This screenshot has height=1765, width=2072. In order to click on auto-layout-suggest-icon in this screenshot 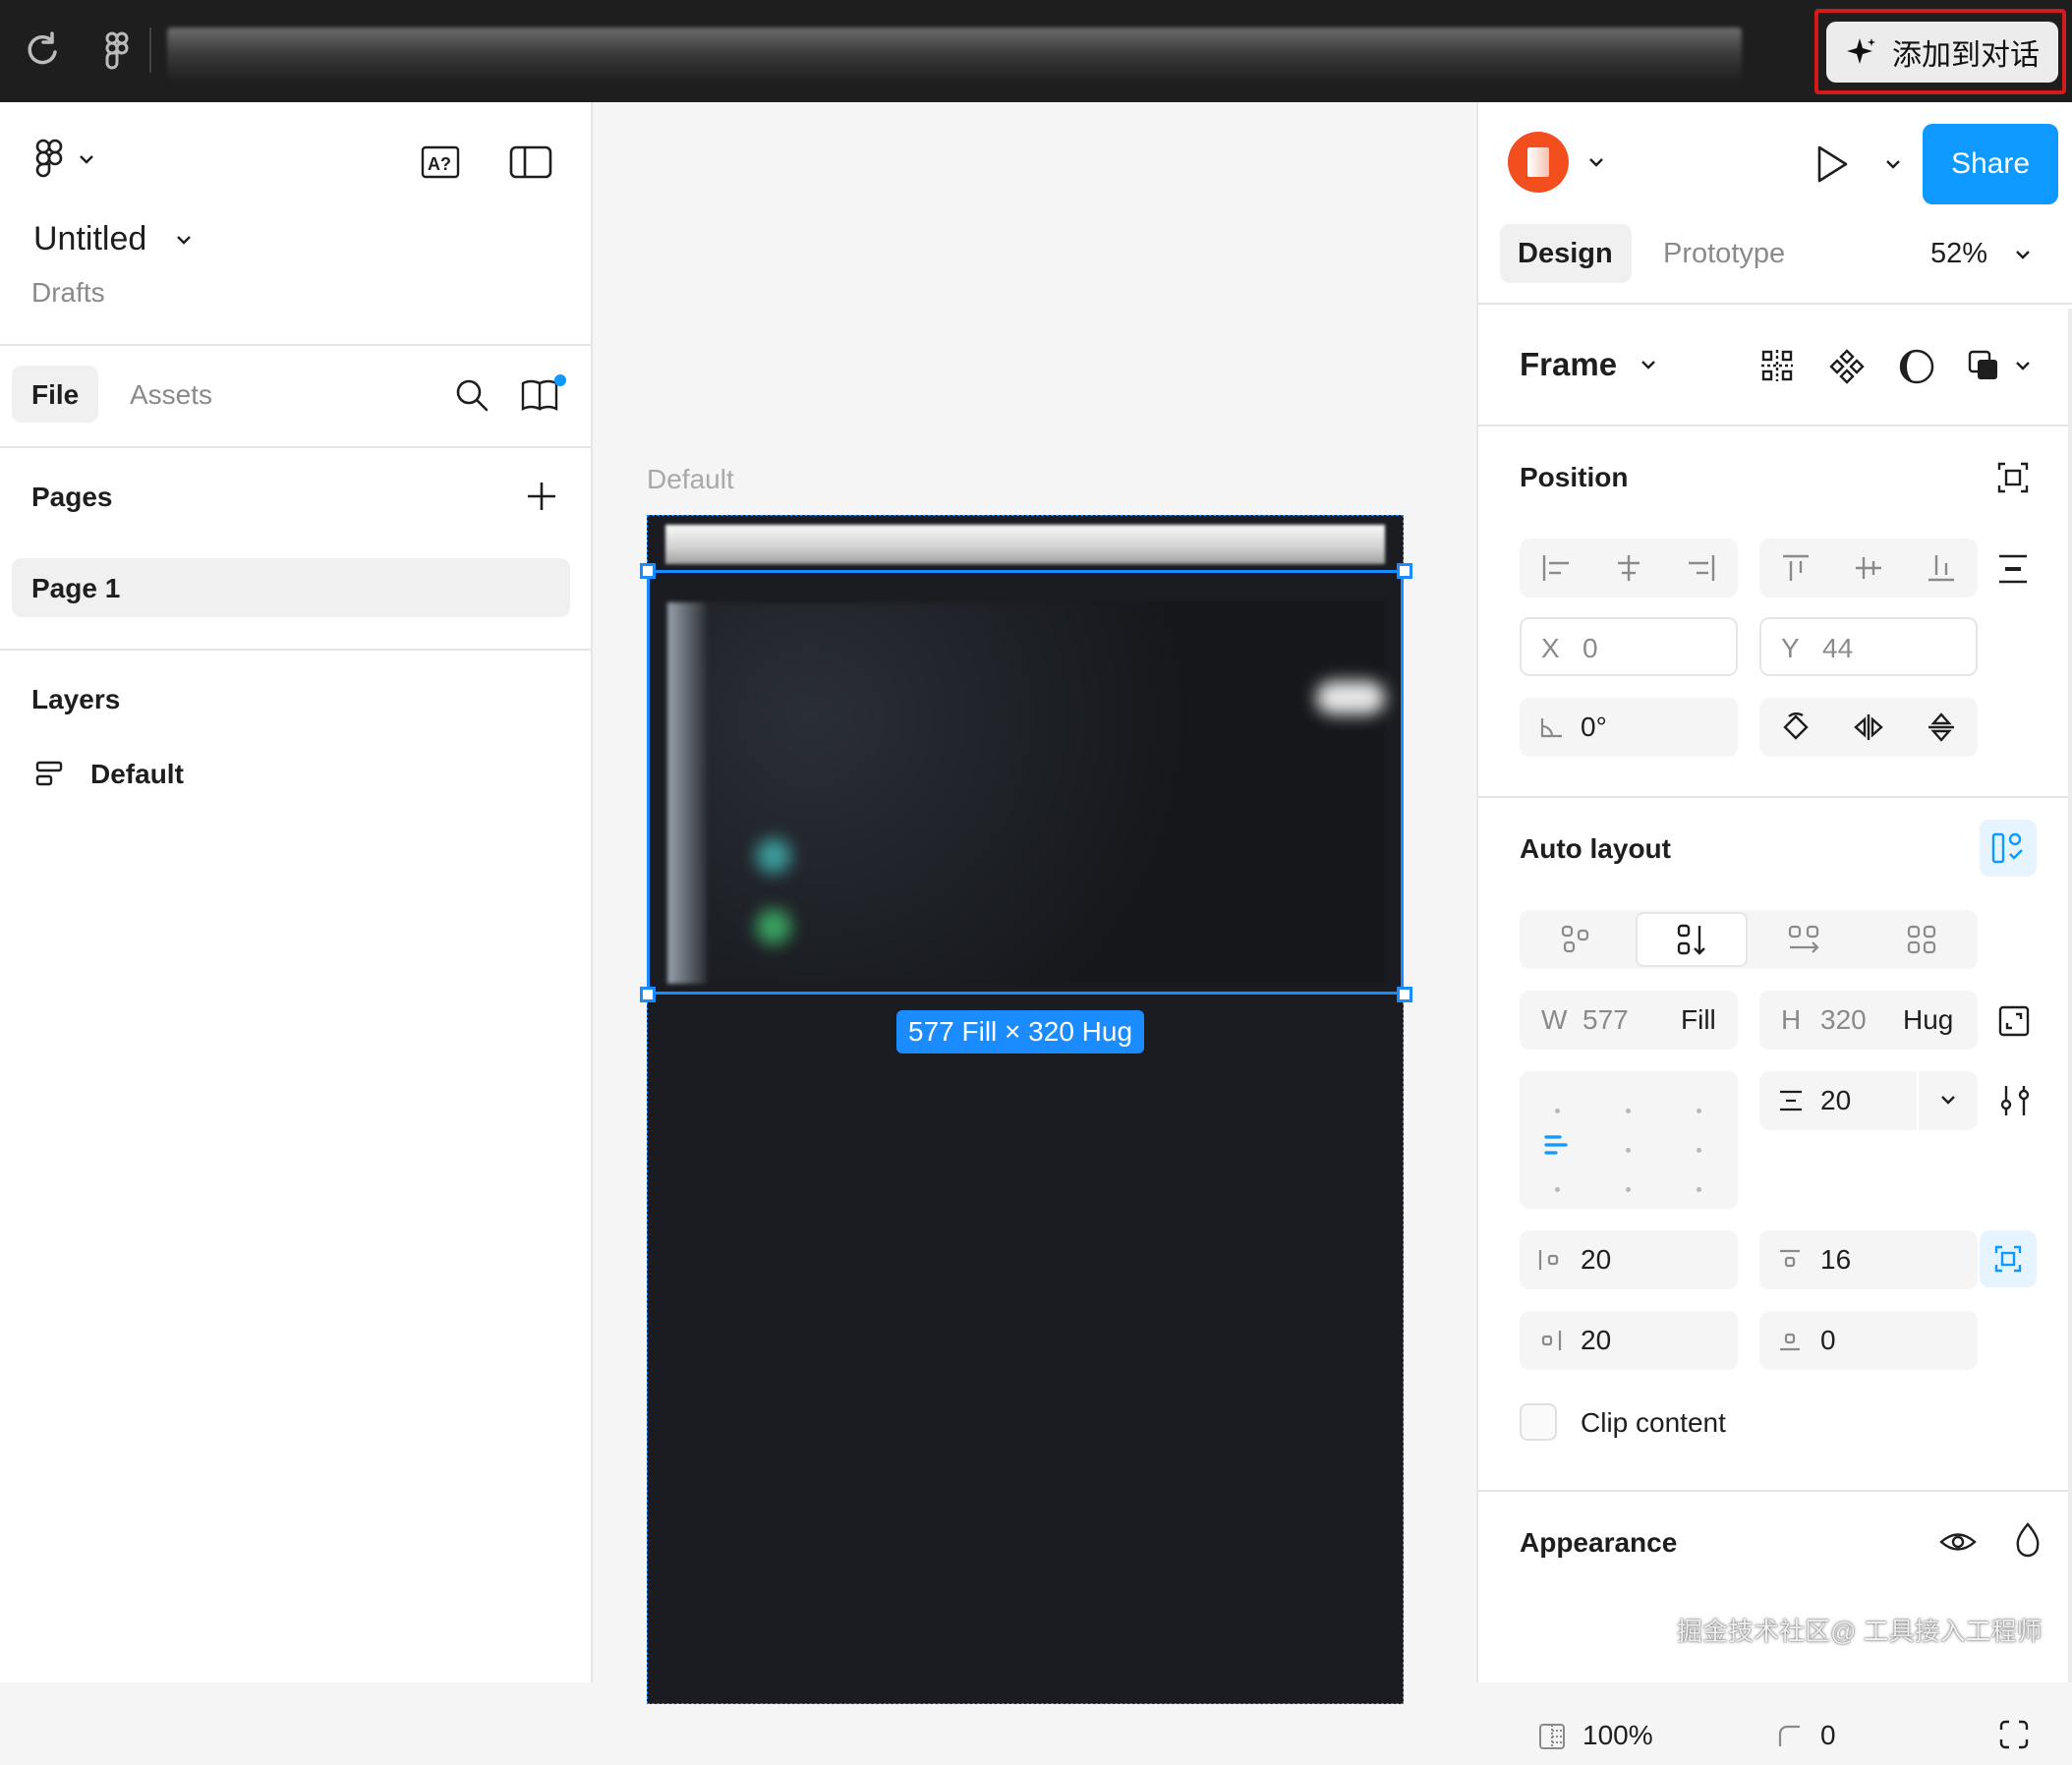, I will do `click(2009, 848)`.